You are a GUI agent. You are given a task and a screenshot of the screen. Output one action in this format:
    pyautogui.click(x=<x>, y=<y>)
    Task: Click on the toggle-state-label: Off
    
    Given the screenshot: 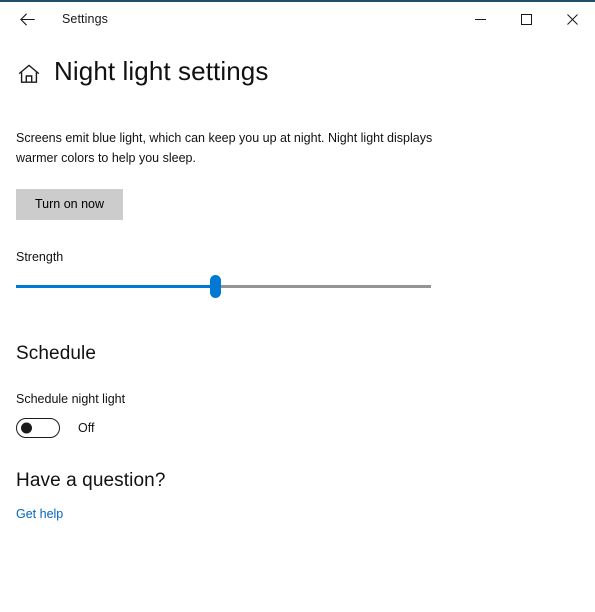 What is the action you would take?
    pyautogui.click(x=86, y=428)
    